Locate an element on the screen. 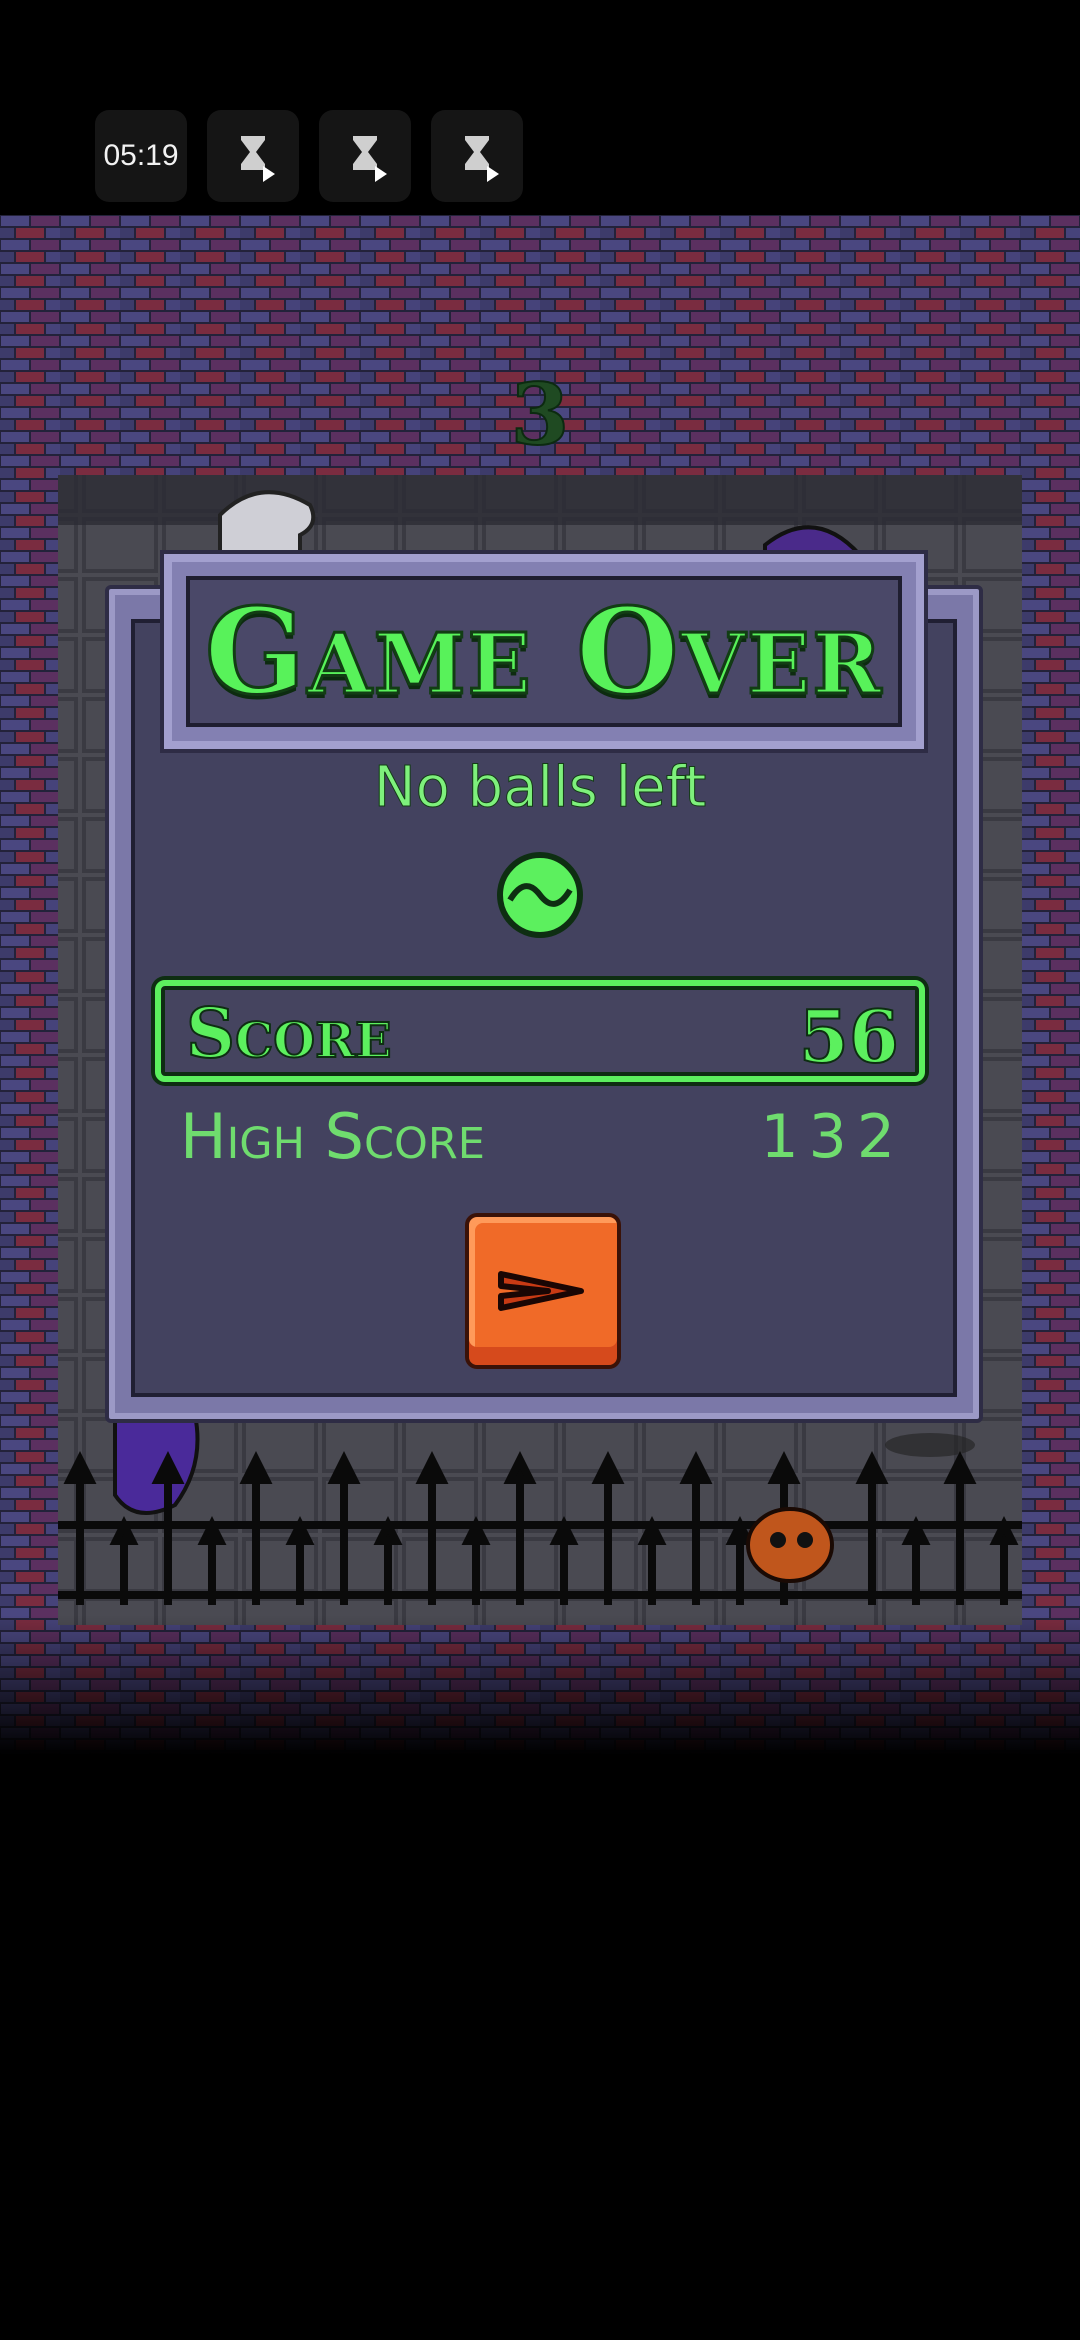 The height and width of the screenshot is (2340, 1080). game-over-title: Game Over is located at coordinates (543, 652).